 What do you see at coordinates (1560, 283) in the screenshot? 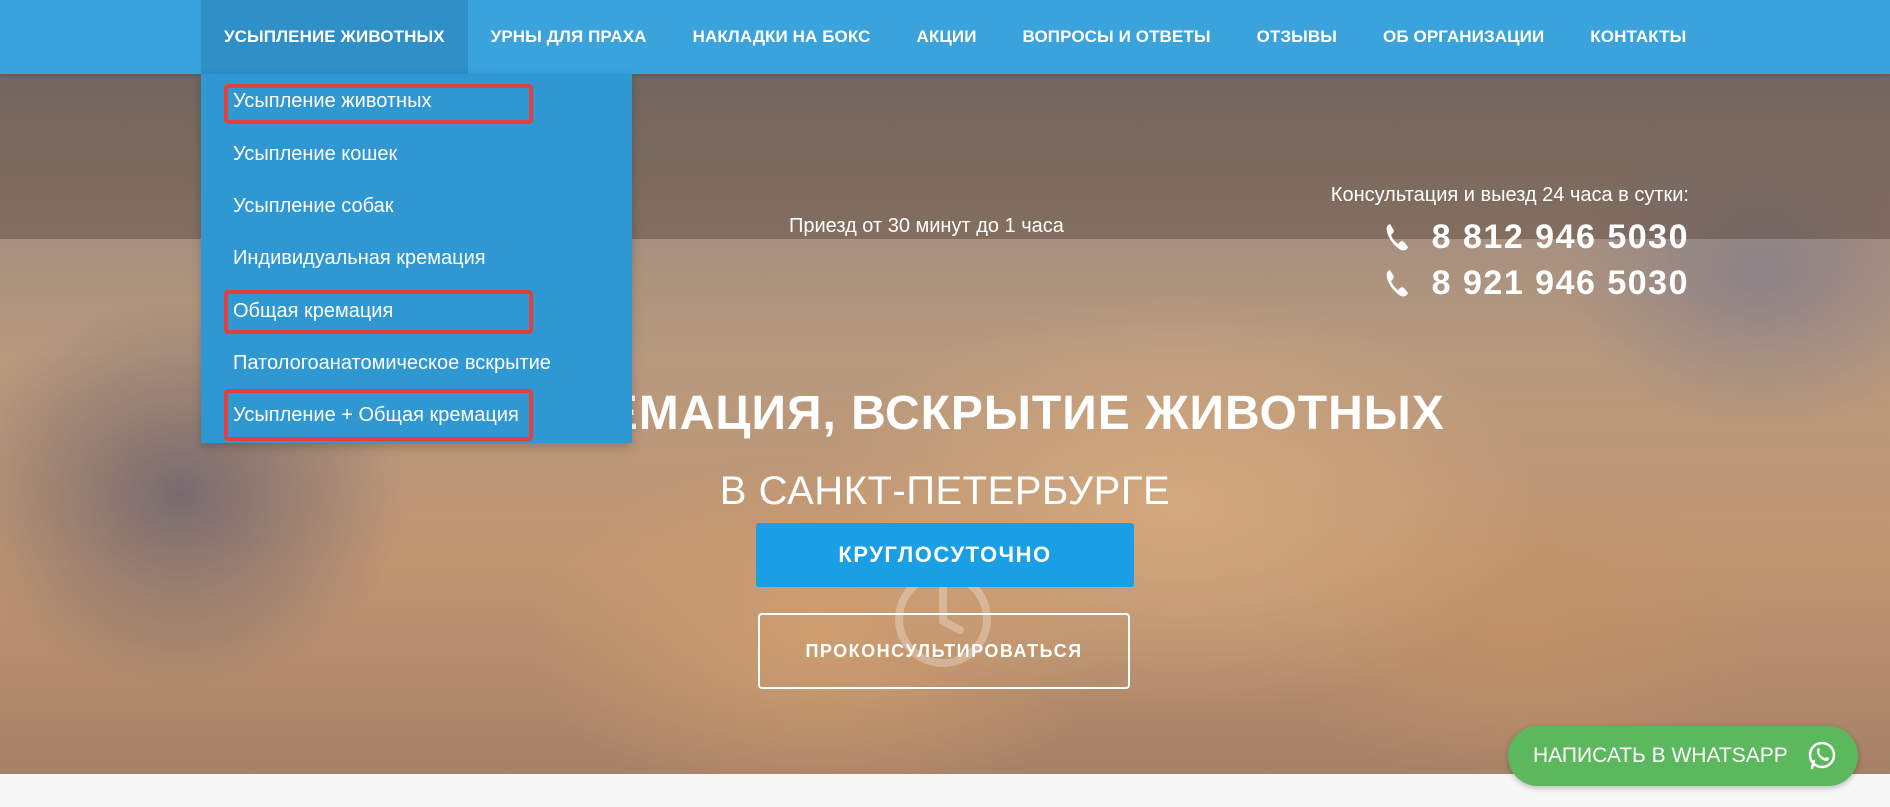
I see `phone-number-2: 8 921 946 5030` at bounding box center [1560, 283].